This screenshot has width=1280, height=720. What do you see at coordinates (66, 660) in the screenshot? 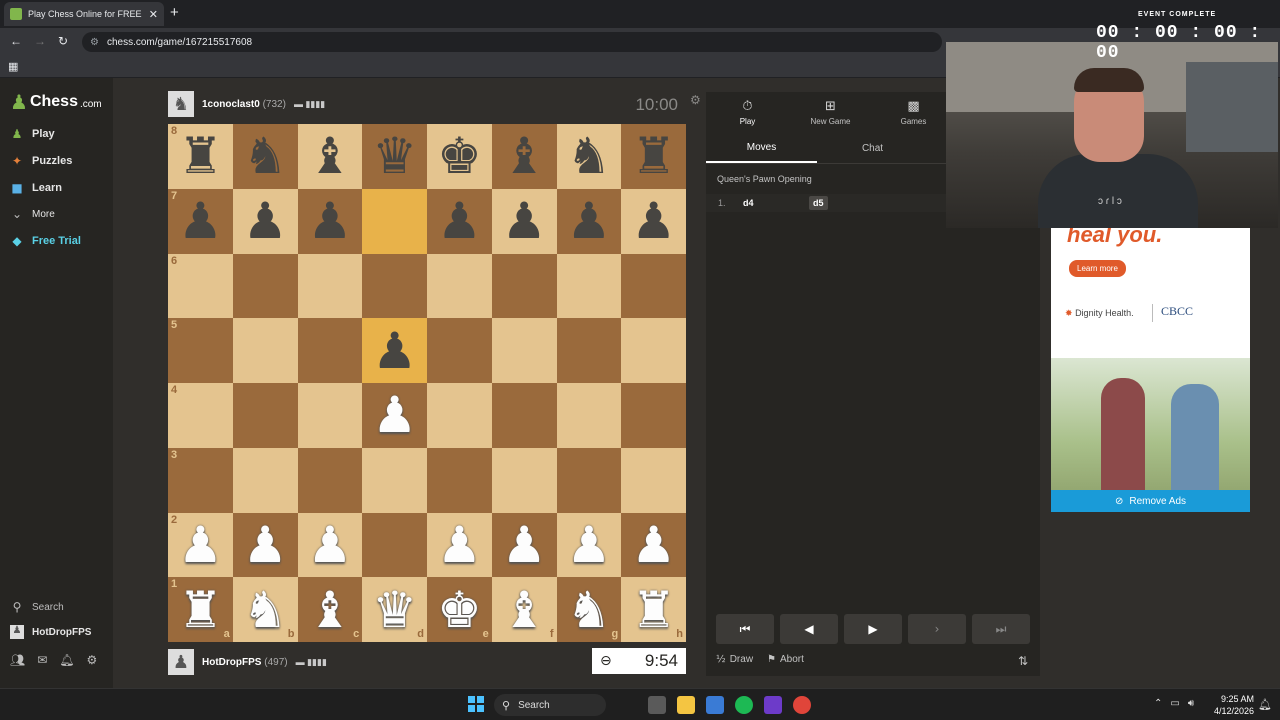
I see `notifications-icon: 🔔︎` at bounding box center [66, 660].